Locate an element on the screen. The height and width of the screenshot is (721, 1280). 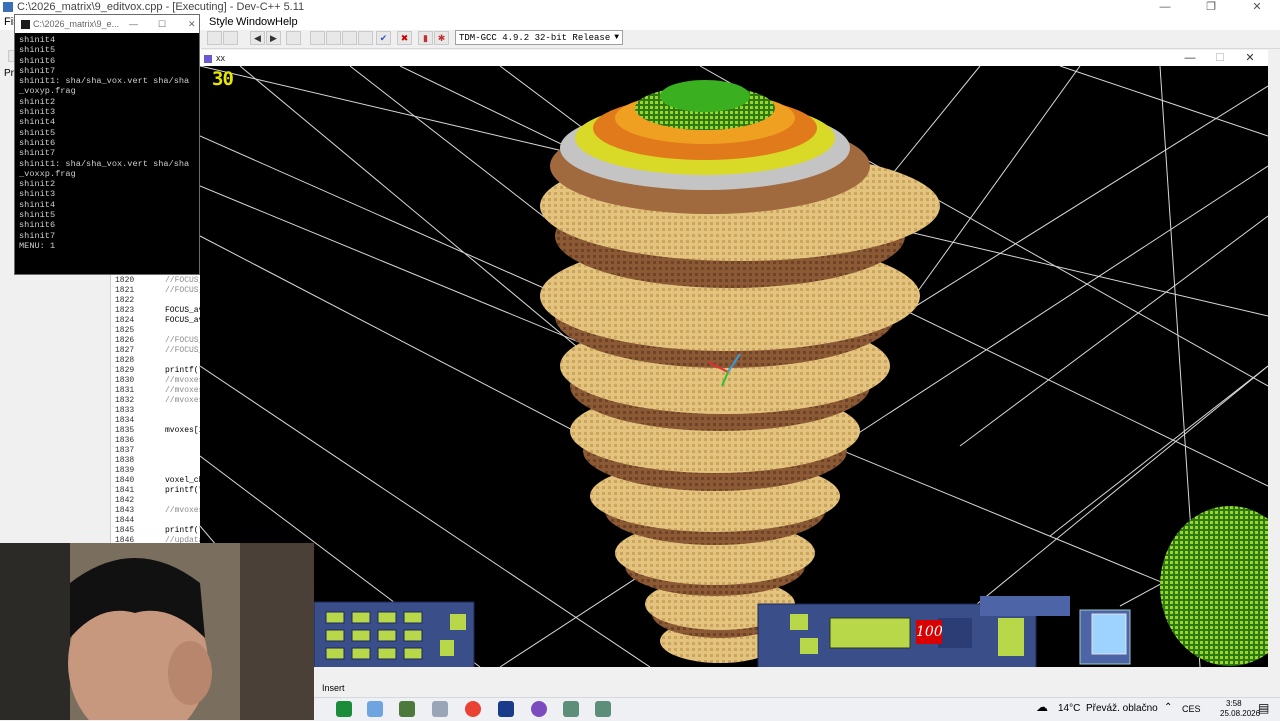
console-line: shinit3 is located at coordinates (37, 112).